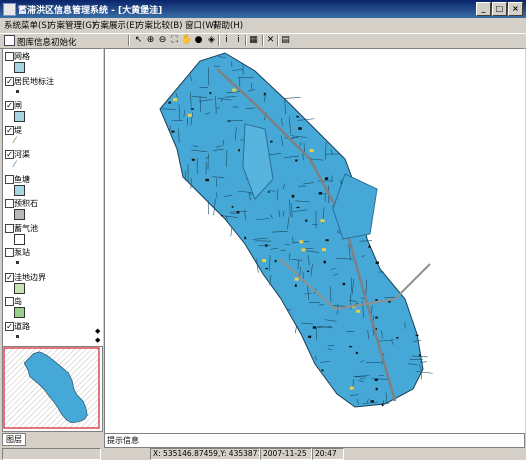  What do you see at coordinates (27, 25) in the screenshot?
I see `menu-system: 系统菜单(S)` at bounding box center [27, 25].